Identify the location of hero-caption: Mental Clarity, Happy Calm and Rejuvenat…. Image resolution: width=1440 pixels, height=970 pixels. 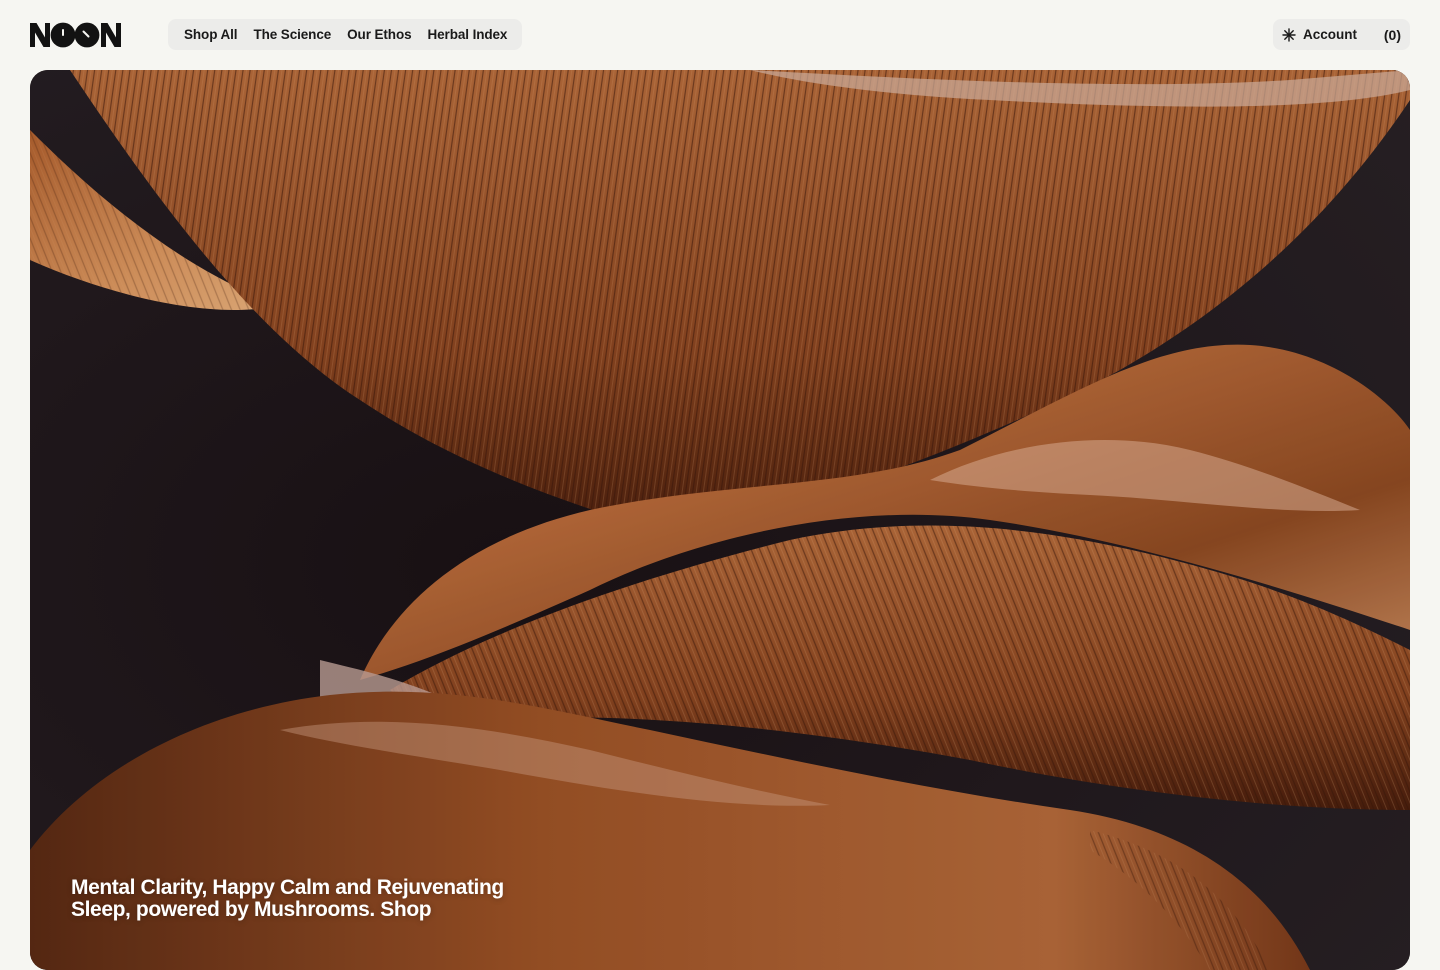
(287, 898).